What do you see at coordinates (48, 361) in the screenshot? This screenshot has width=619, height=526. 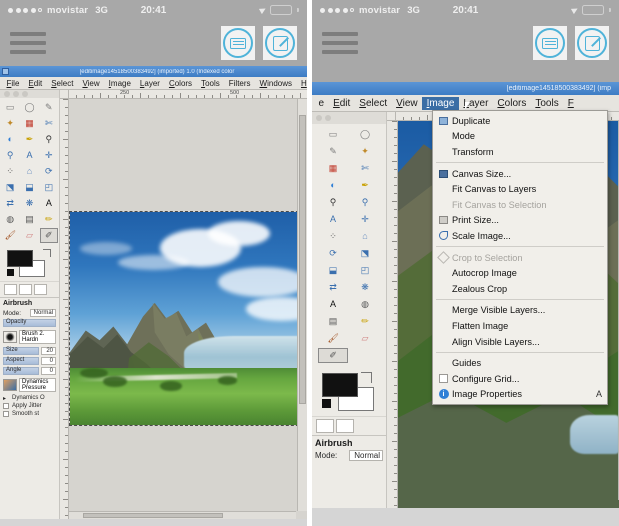 I see `aspect-value: 0` at bounding box center [48, 361].